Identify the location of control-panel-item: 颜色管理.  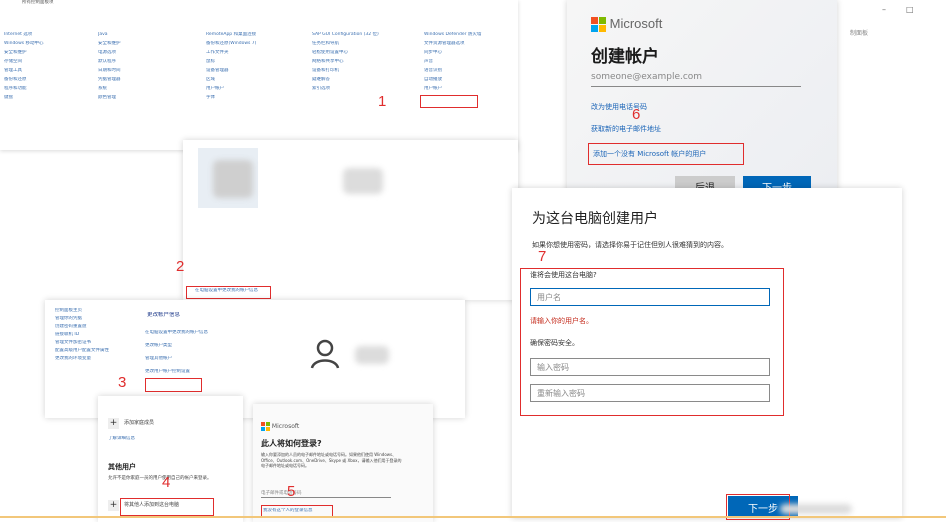
(142, 98).